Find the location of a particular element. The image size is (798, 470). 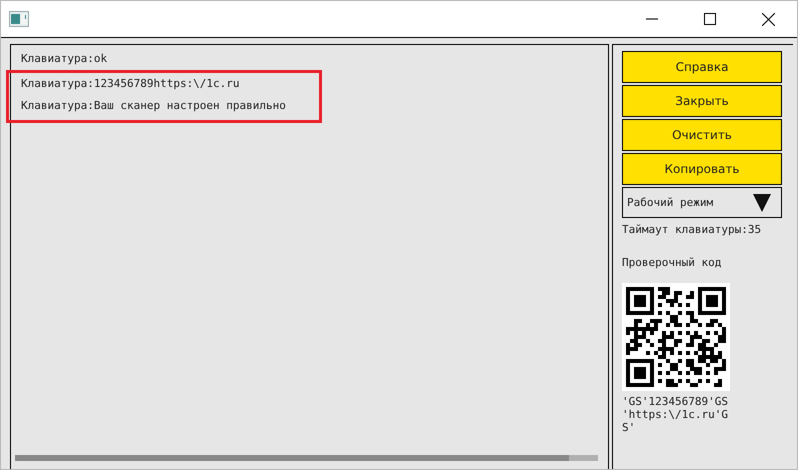

action-button: Справка is located at coordinates (702, 67).